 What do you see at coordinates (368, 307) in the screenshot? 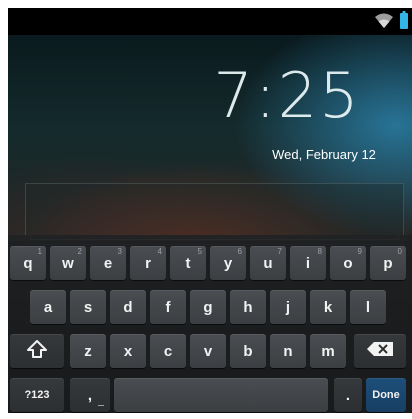
I see `key-l: l` at bounding box center [368, 307].